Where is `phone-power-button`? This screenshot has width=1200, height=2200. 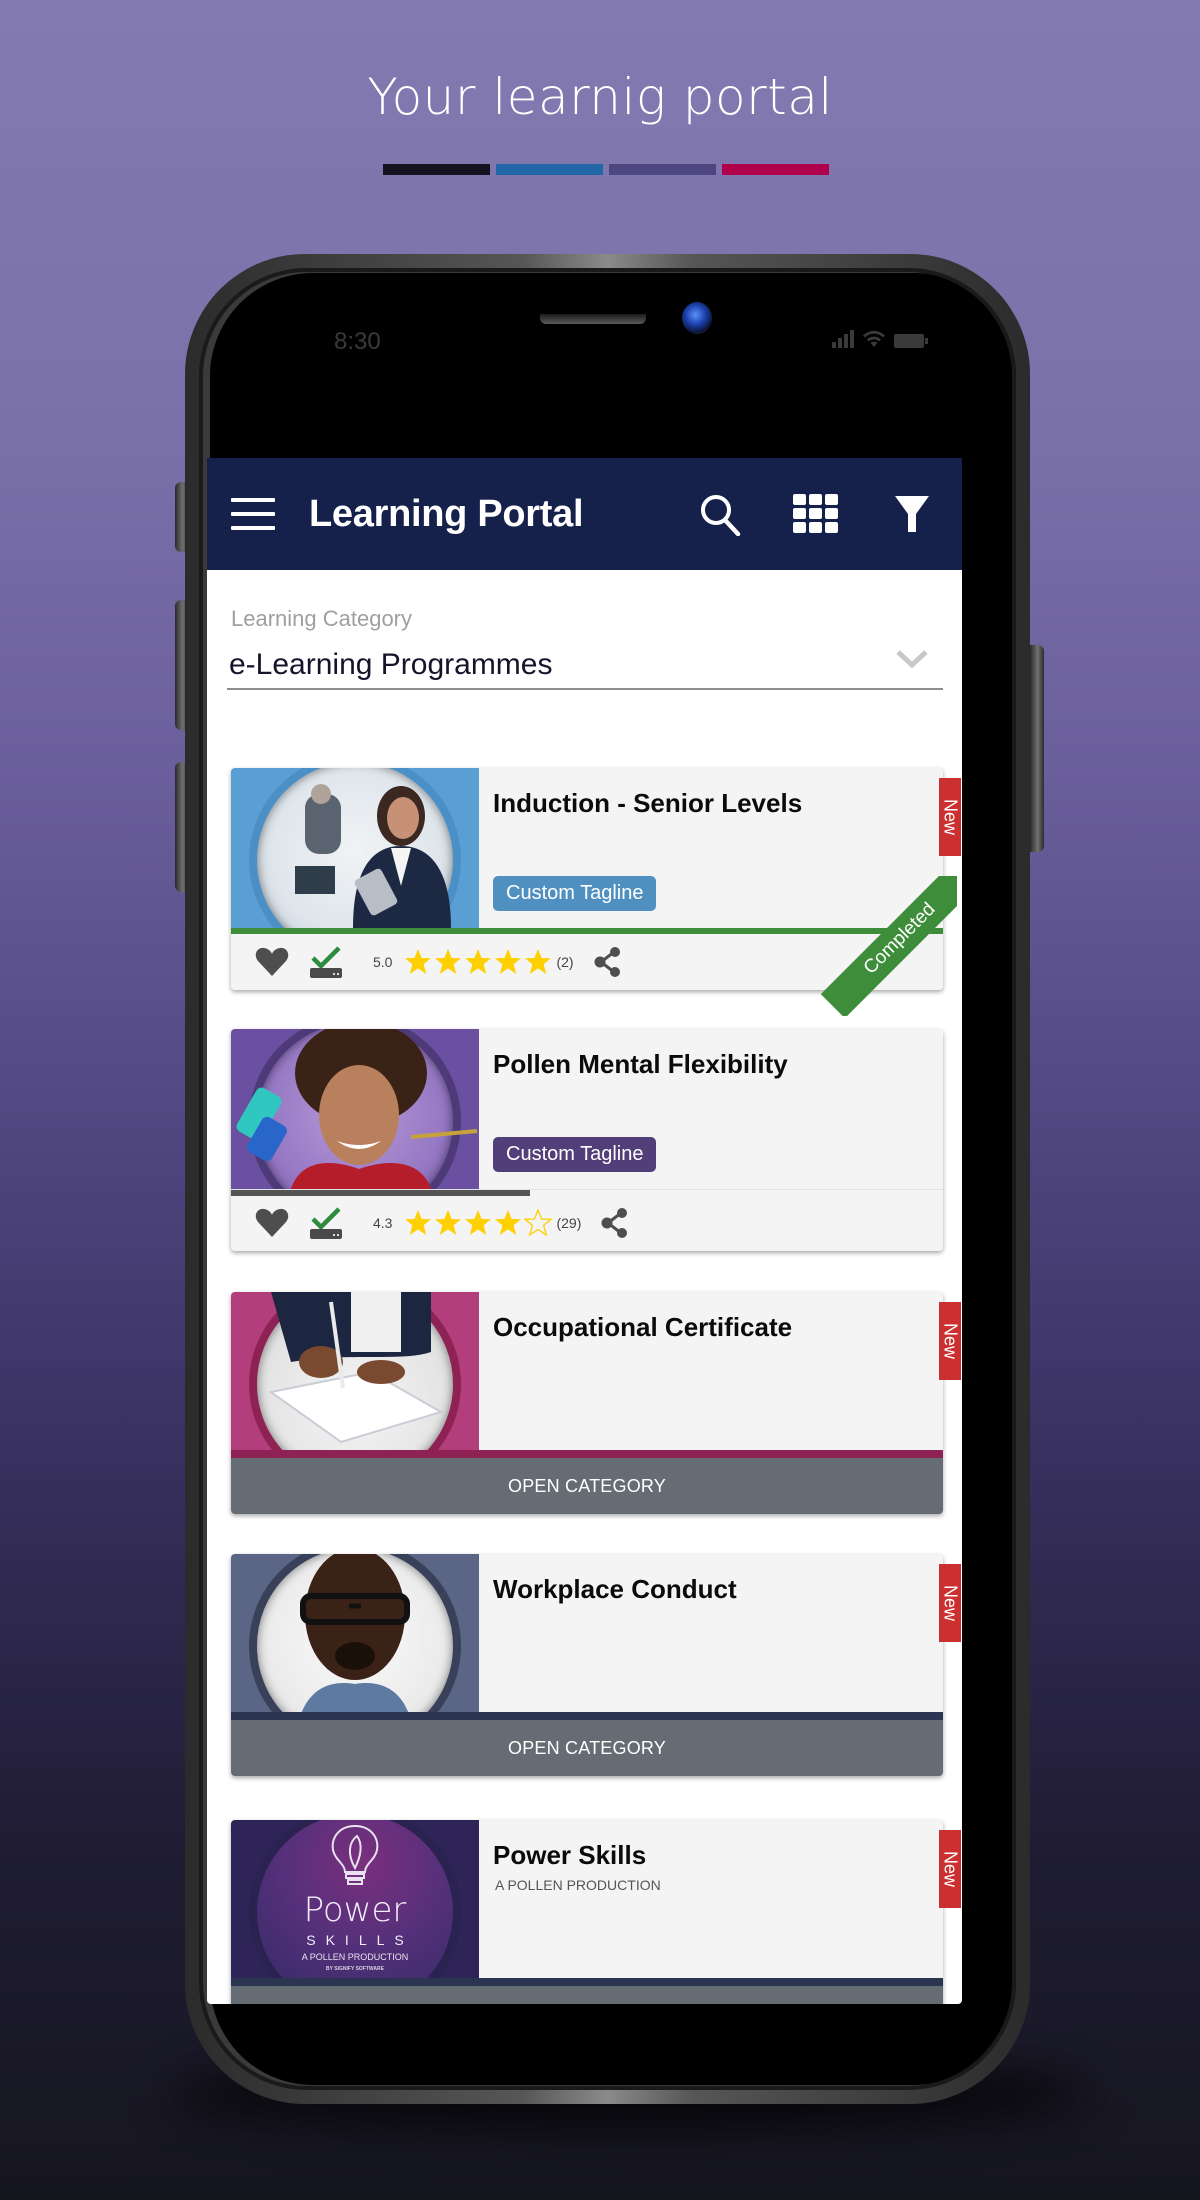 phone-power-button is located at coordinates (1037, 748).